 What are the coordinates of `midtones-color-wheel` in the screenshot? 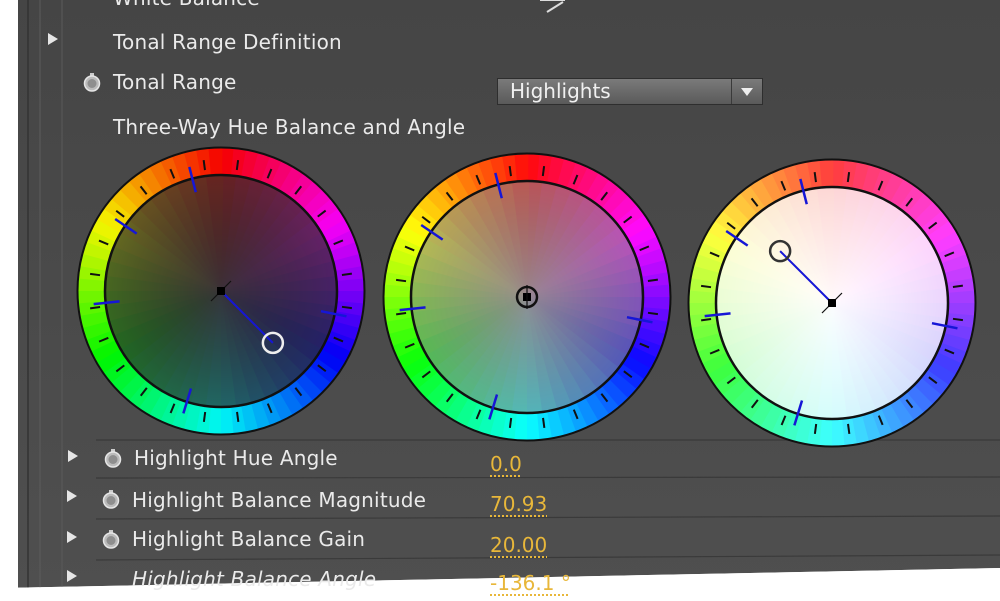 It's located at (527, 297).